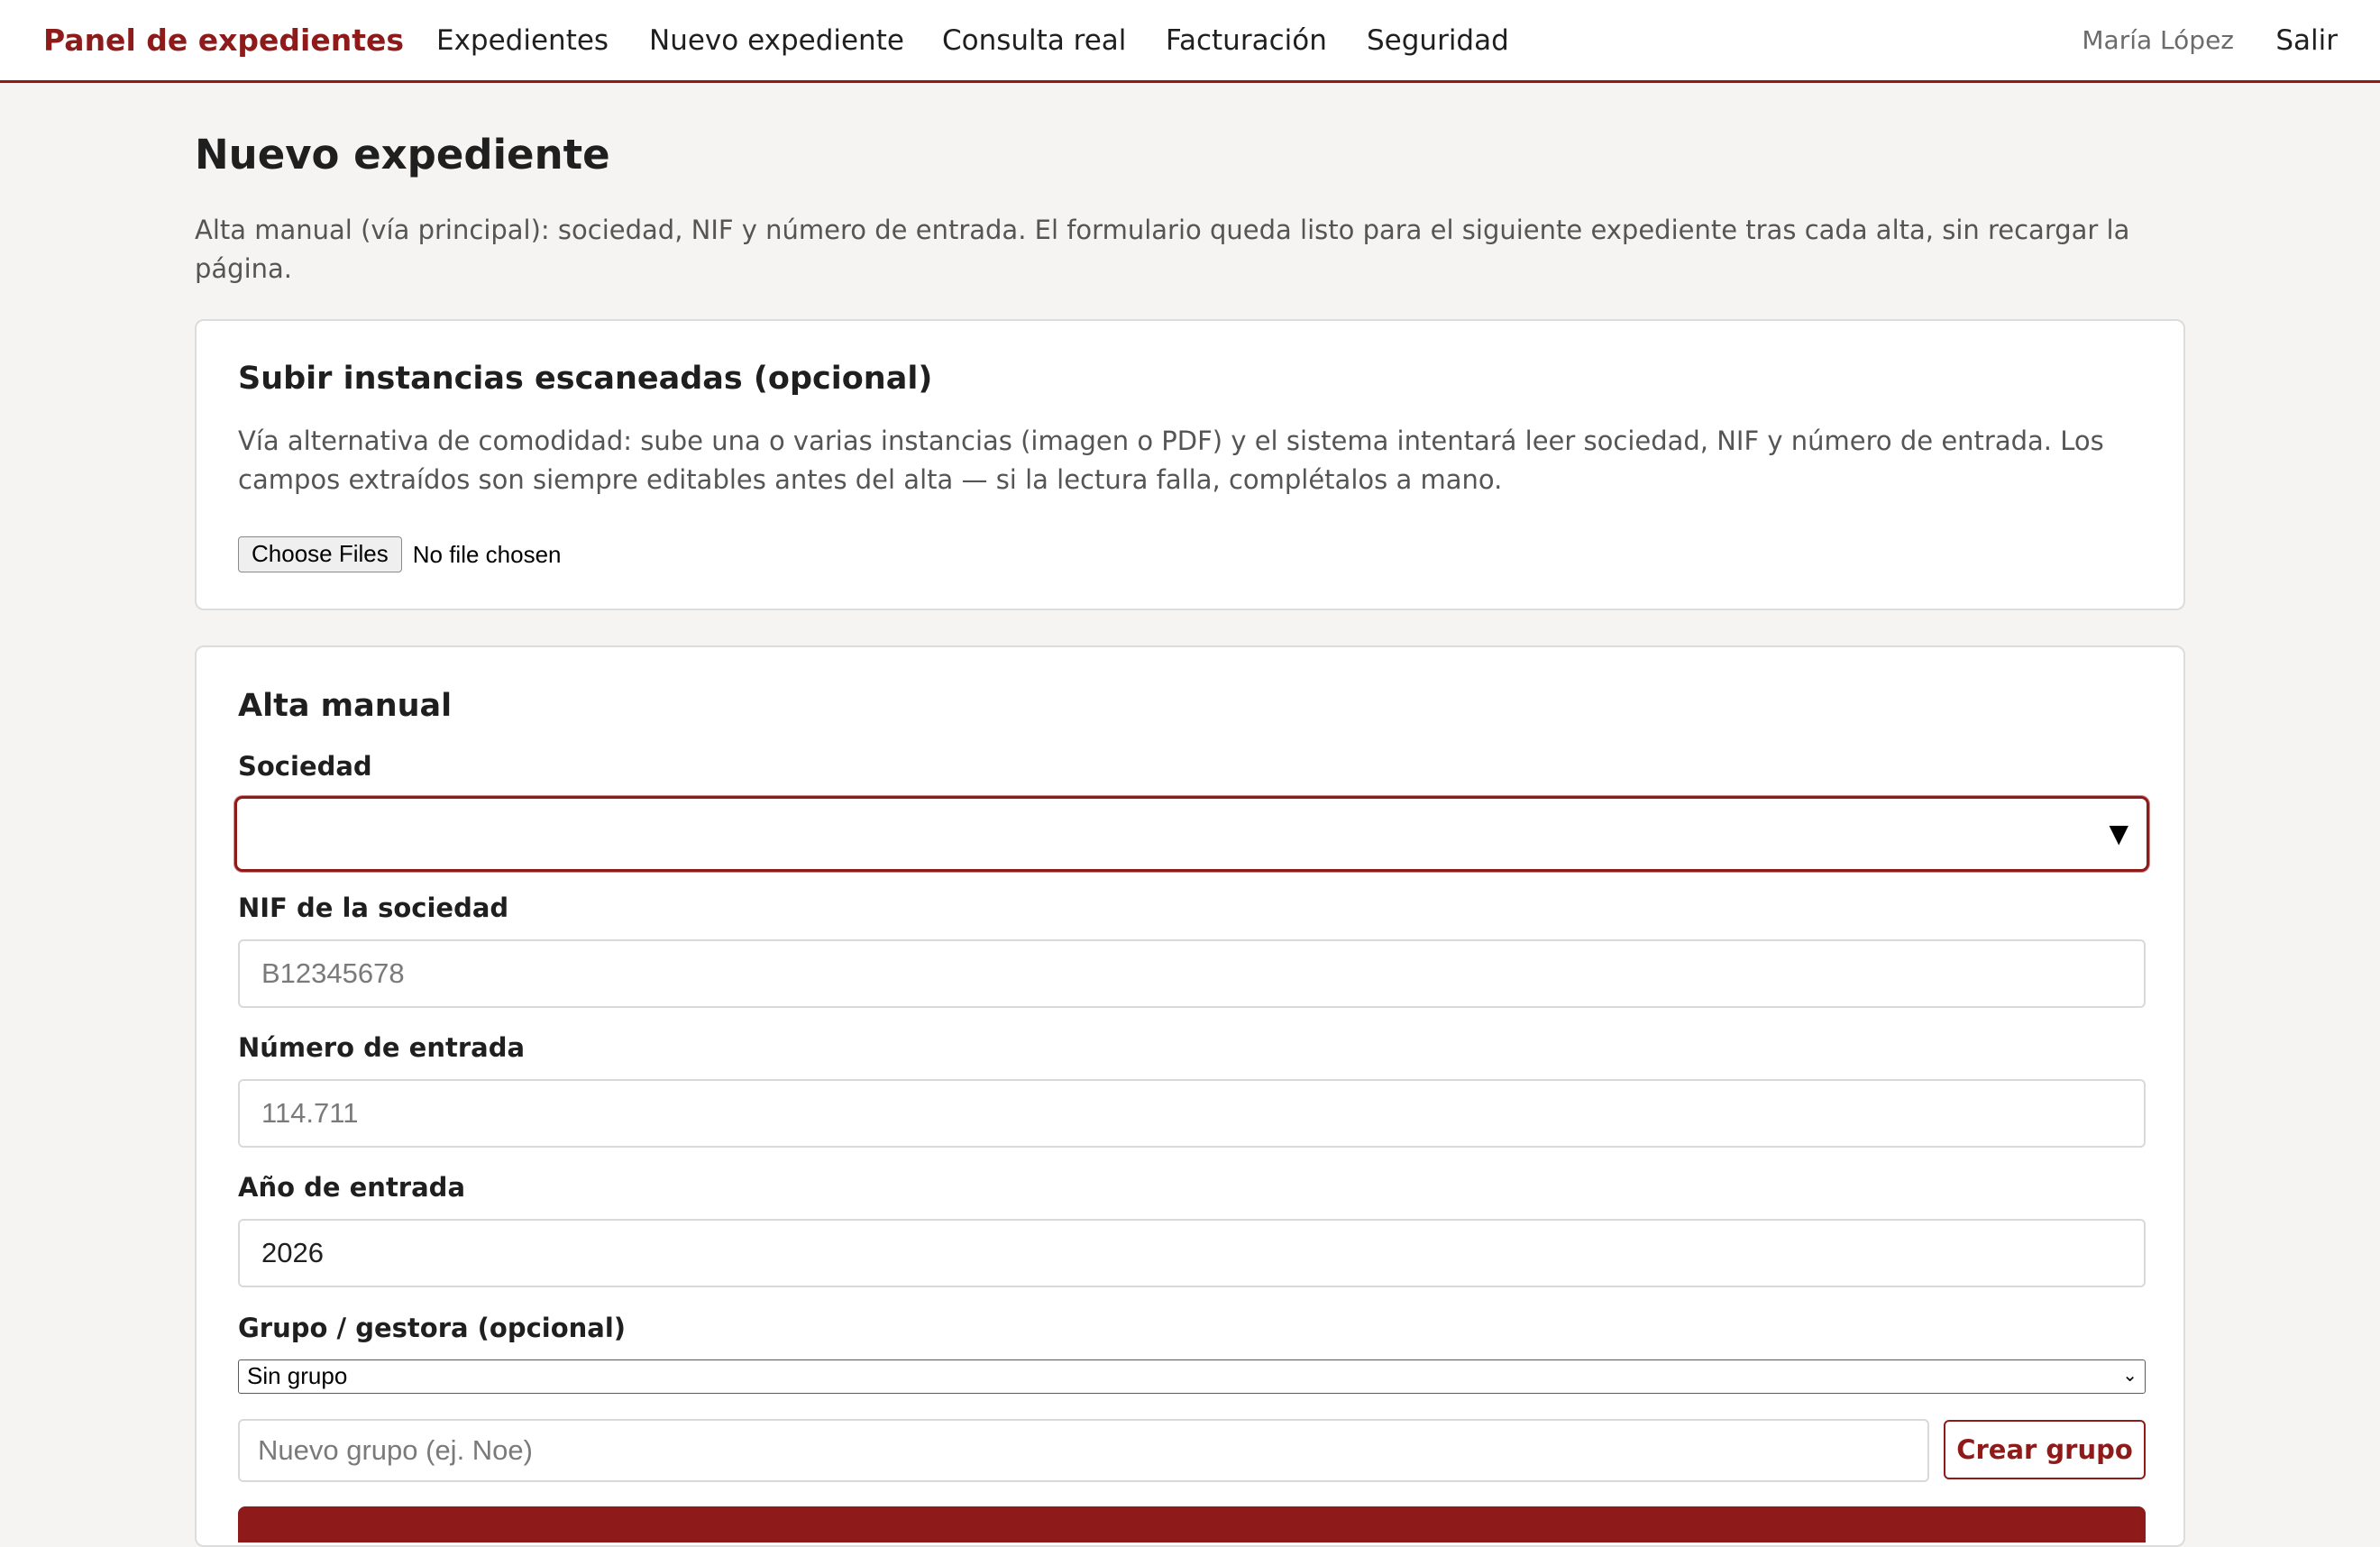  I want to click on numero-entrada-input, so click(1192, 1113).